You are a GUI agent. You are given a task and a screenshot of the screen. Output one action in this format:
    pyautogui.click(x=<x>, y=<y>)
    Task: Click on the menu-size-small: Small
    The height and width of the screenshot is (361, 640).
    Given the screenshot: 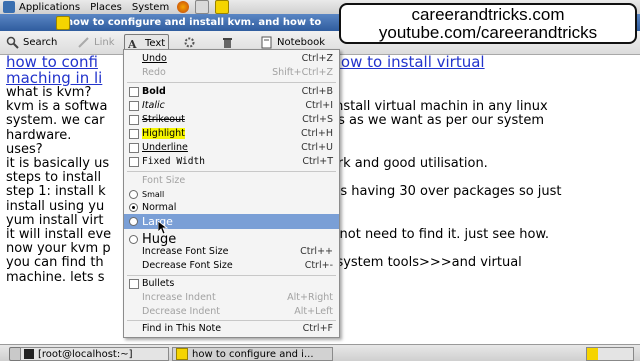 What is the action you would take?
    pyautogui.click(x=231, y=194)
    